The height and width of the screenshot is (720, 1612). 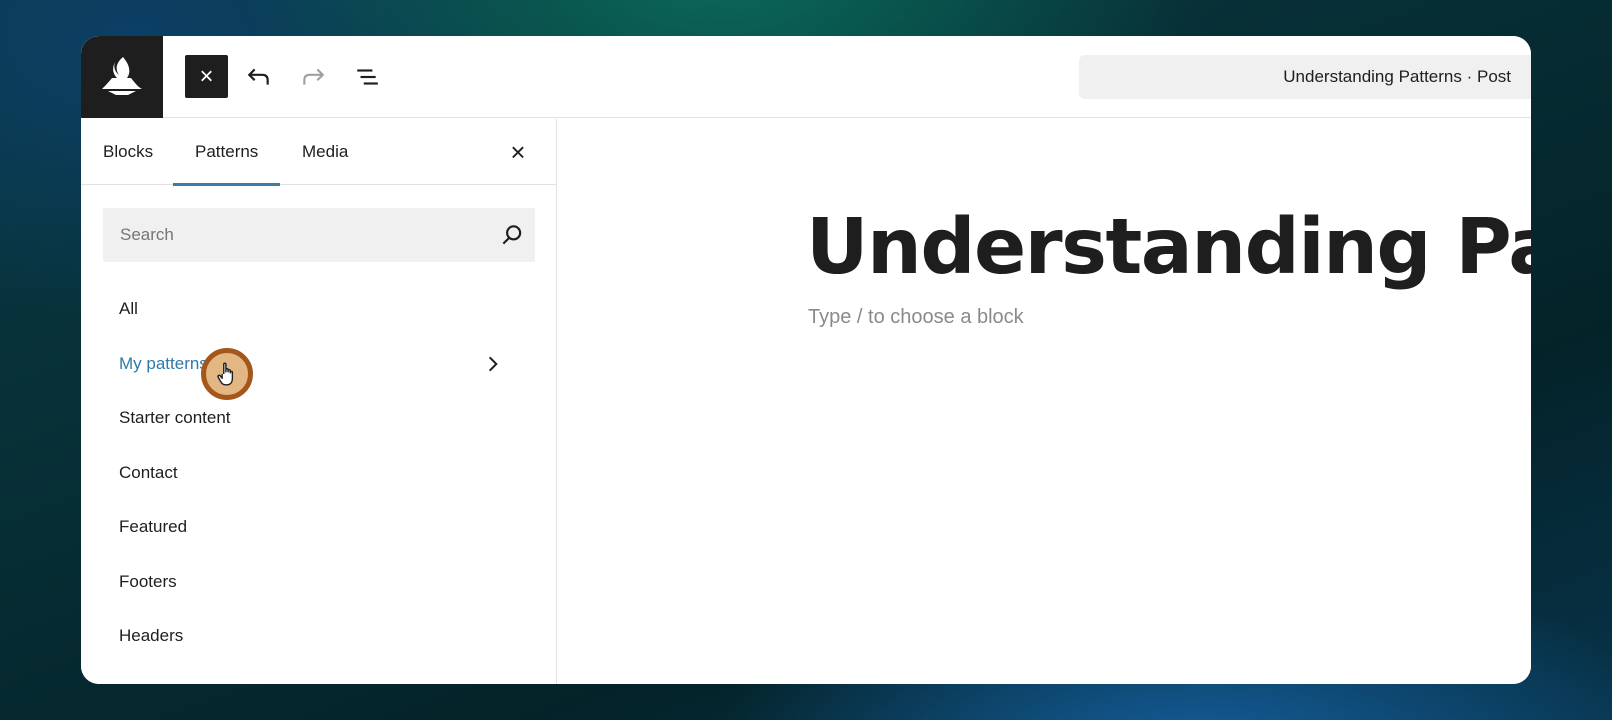 What do you see at coordinates (493, 363) in the screenshot?
I see `chevron-right-icon` at bounding box center [493, 363].